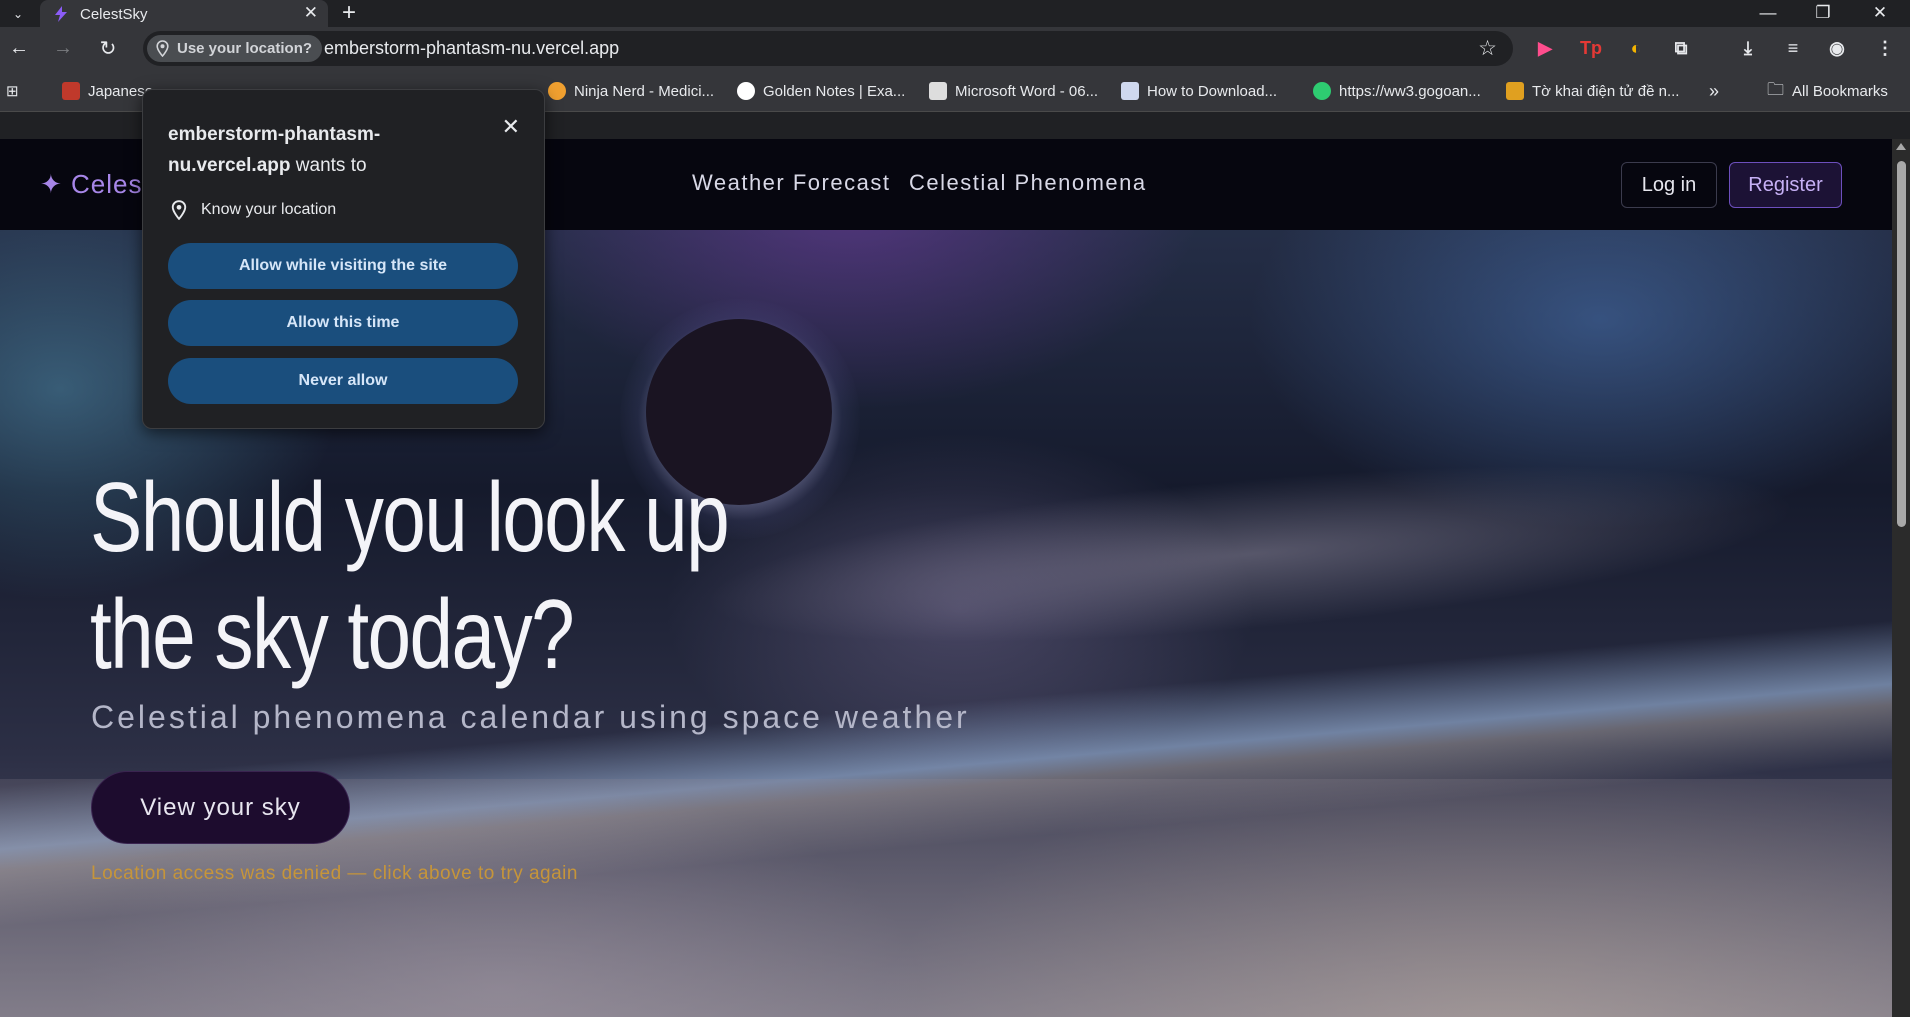 This screenshot has height=1017, width=1910. What do you see at coordinates (269, 209) in the screenshot?
I see `permission-label: Know your location` at bounding box center [269, 209].